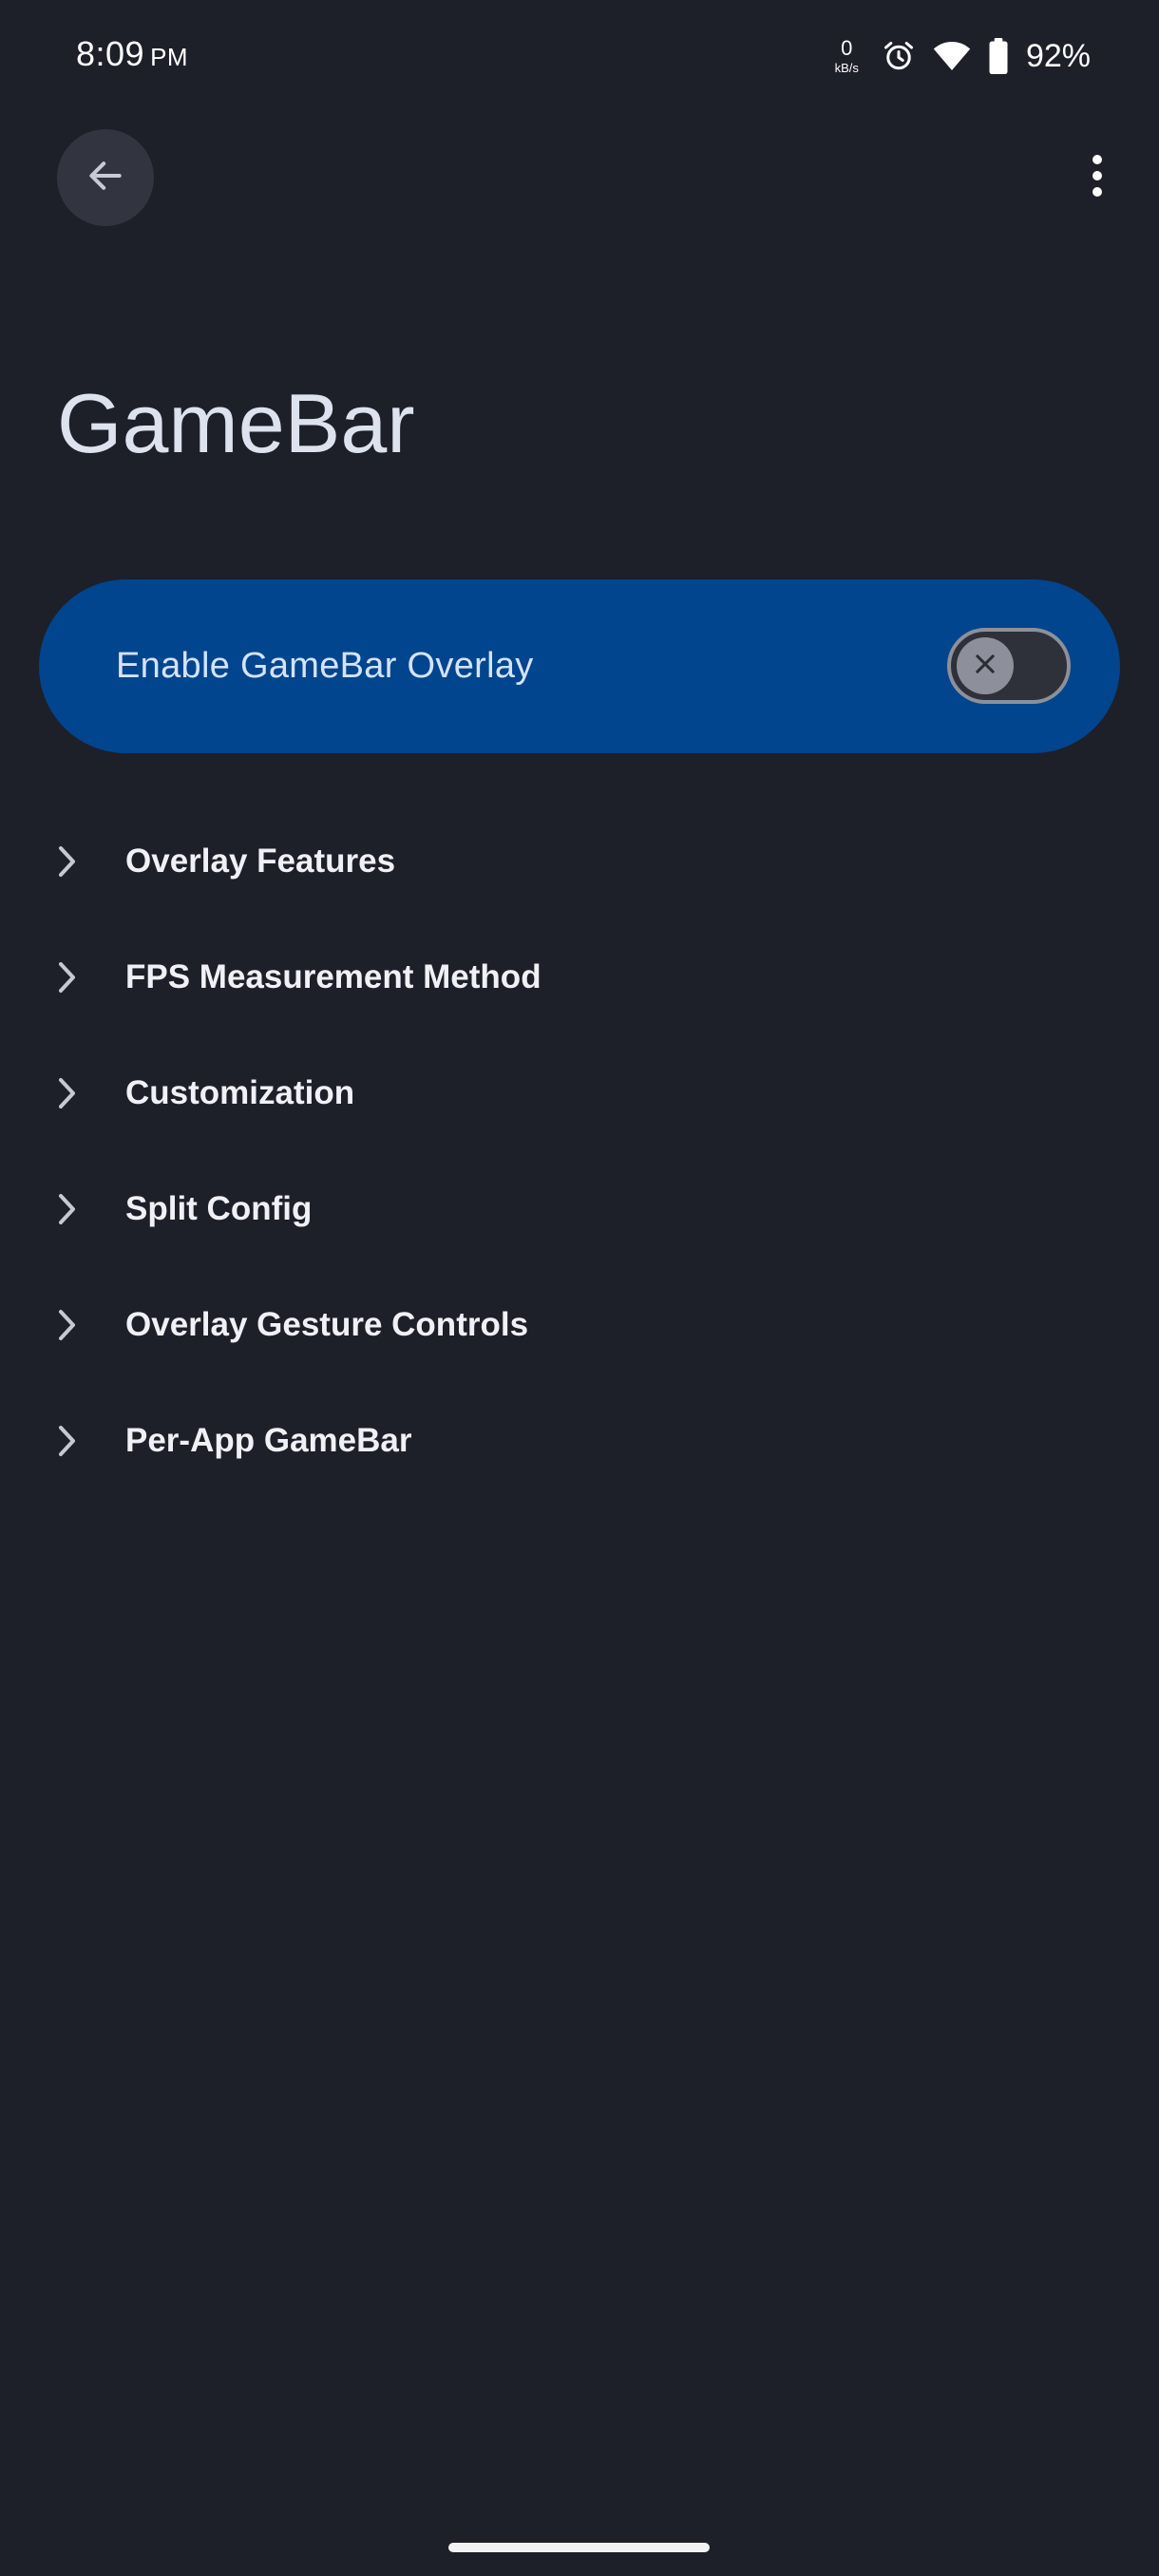 The height and width of the screenshot is (2576, 1159). Describe the element at coordinates (268, 1440) in the screenshot. I see `category-label: Per-App GameBar` at that location.